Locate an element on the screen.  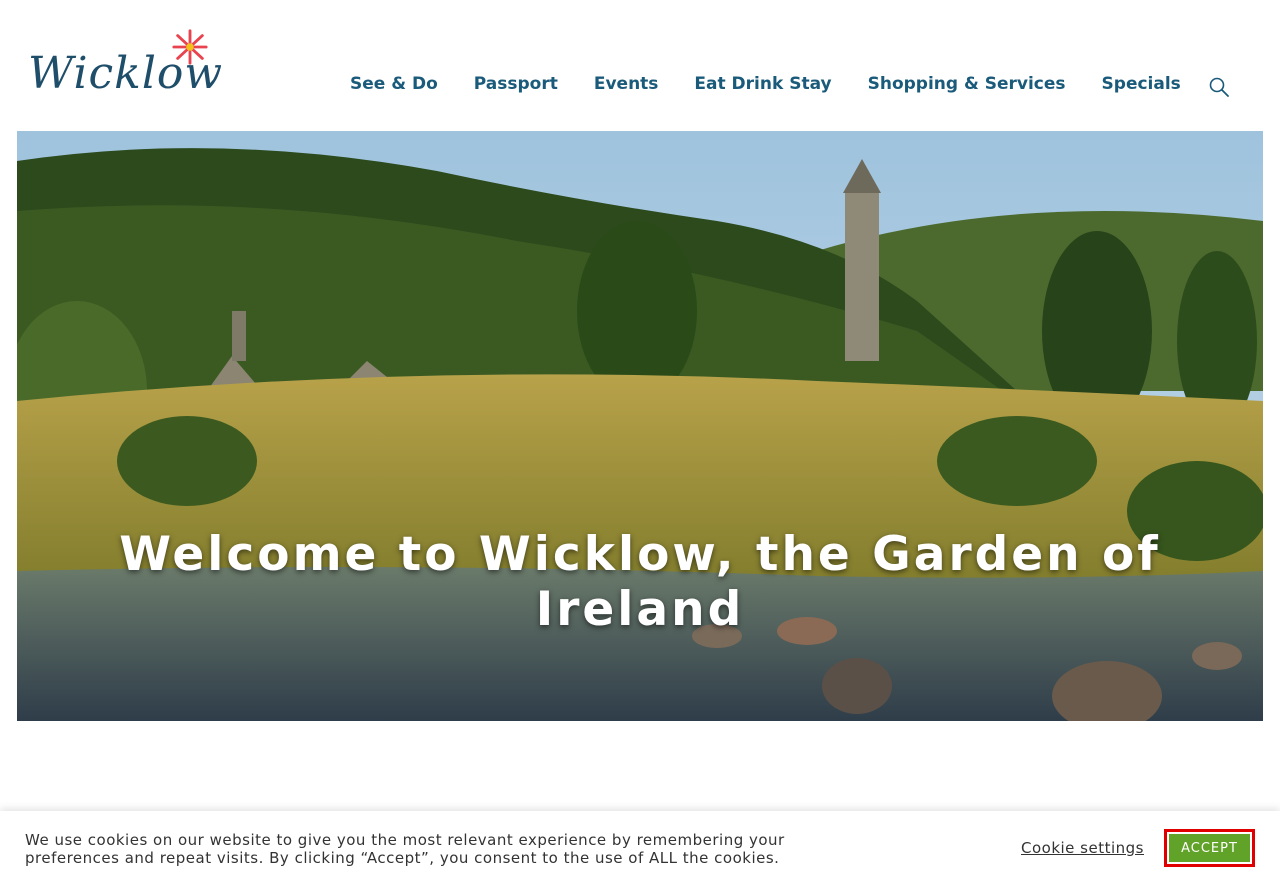
cookie-settings-link: Cookie settings is located at coordinates (1082, 848).